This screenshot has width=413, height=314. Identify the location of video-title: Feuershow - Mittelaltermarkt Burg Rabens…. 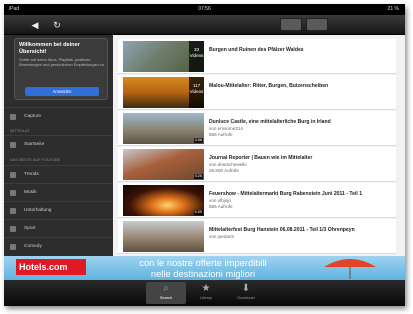
(301, 194).